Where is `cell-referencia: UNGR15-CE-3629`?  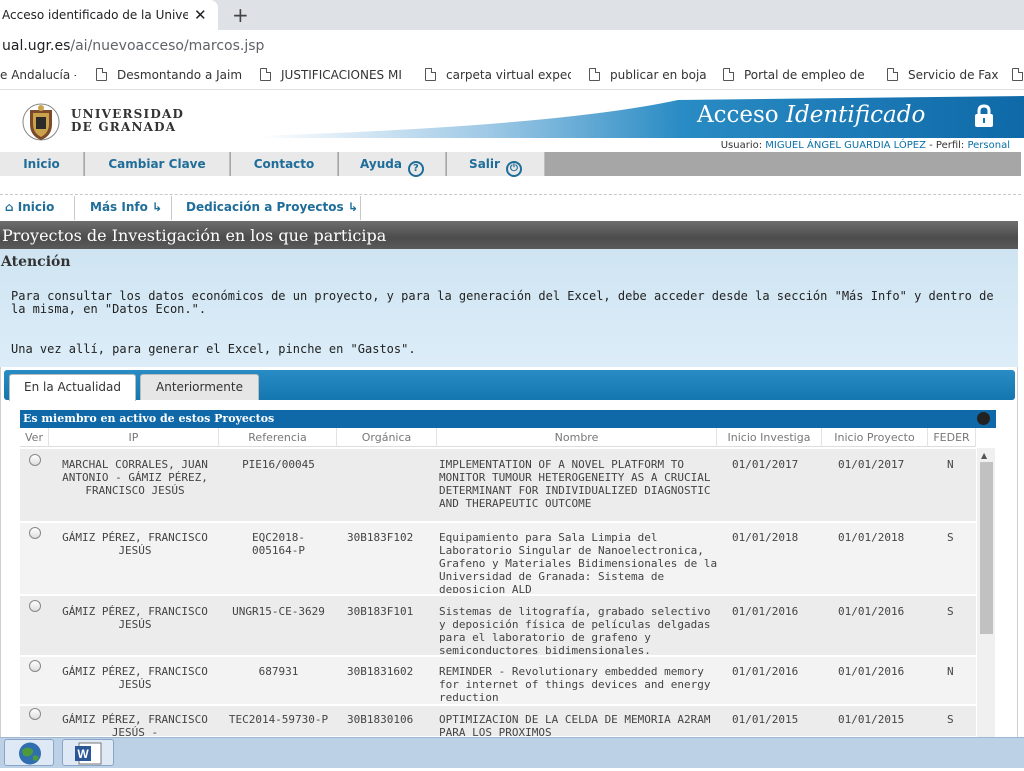 cell-referencia: UNGR15-CE-3629 is located at coordinates (278, 611).